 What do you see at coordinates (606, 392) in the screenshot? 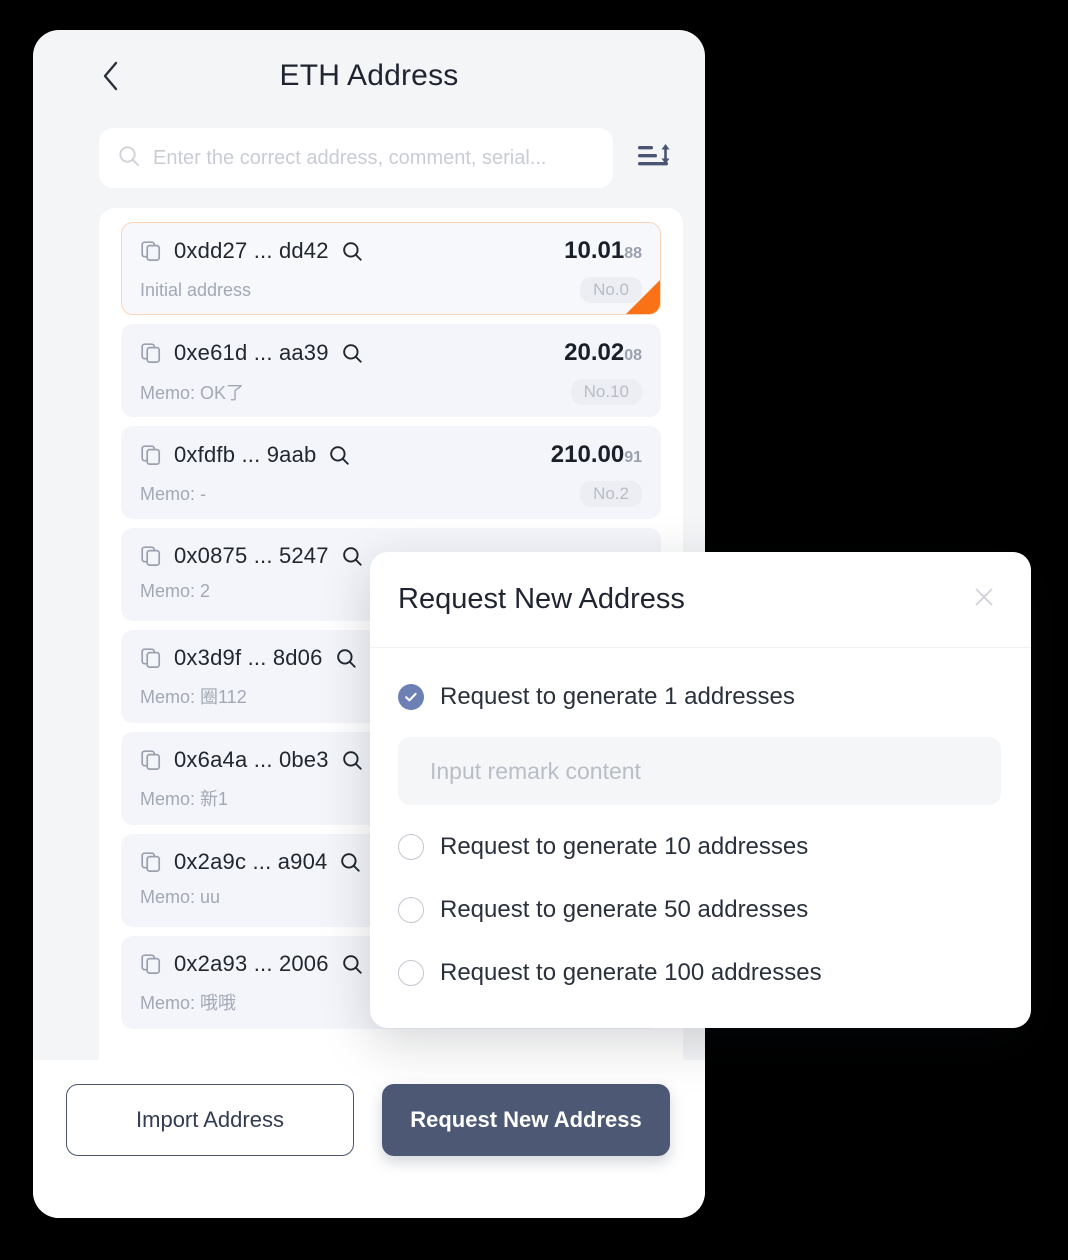
I see `serial-badge: No.10` at bounding box center [606, 392].